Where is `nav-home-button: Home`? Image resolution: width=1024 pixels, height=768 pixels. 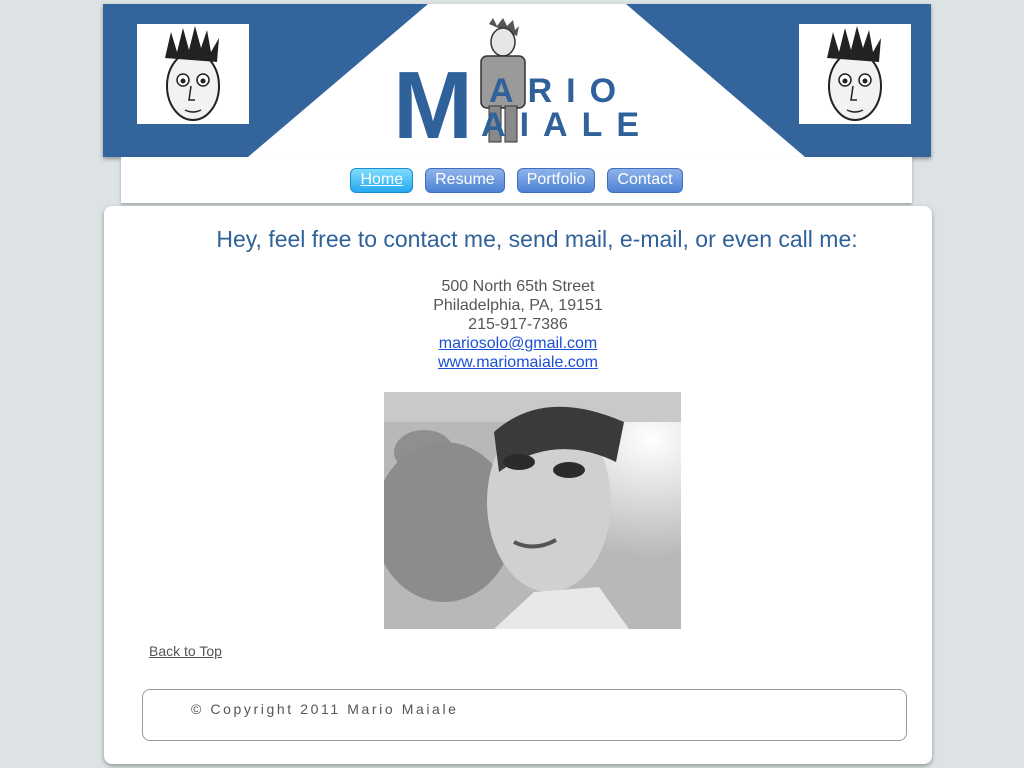 nav-home-button: Home is located at coordinates (382, 180).